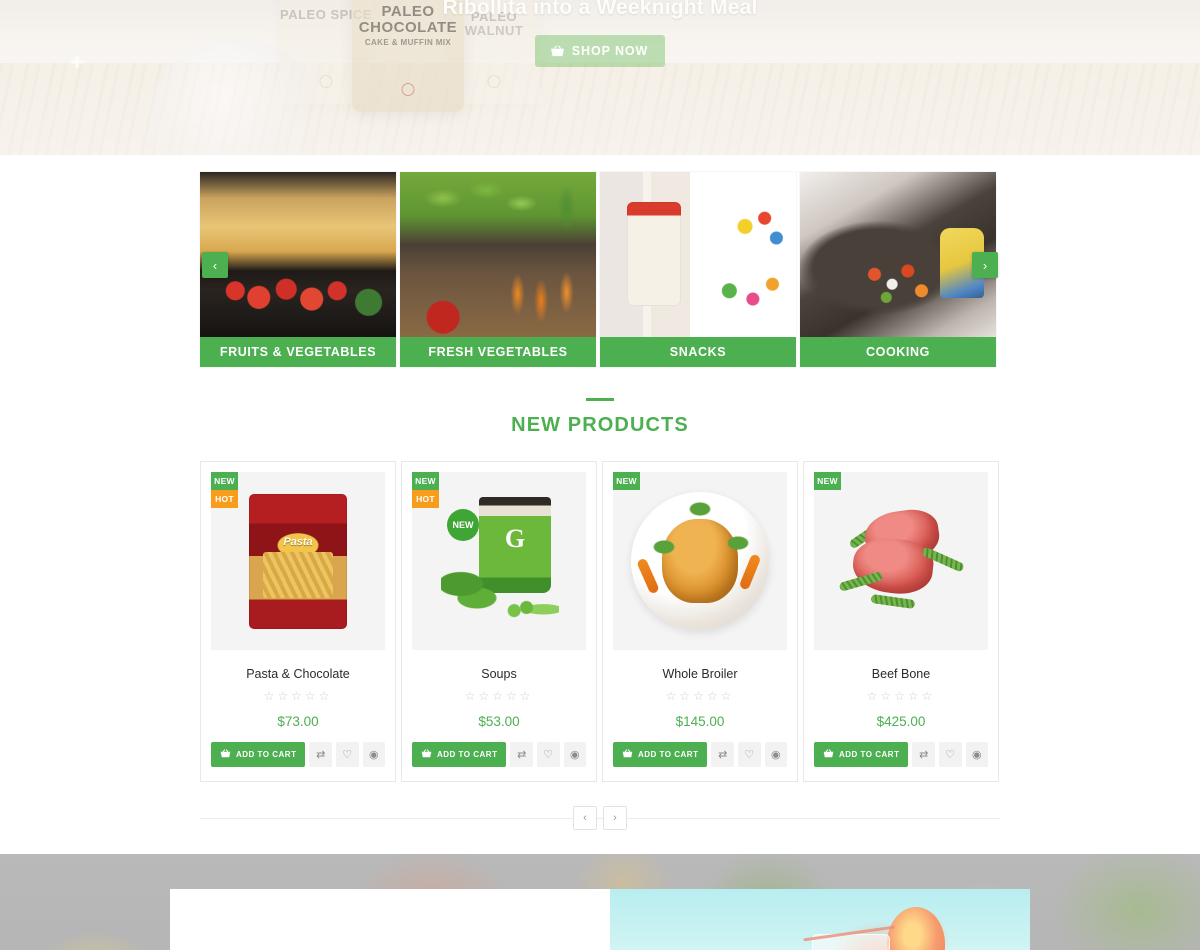  I want to click on category-label: COOKING, so click(898, 352).